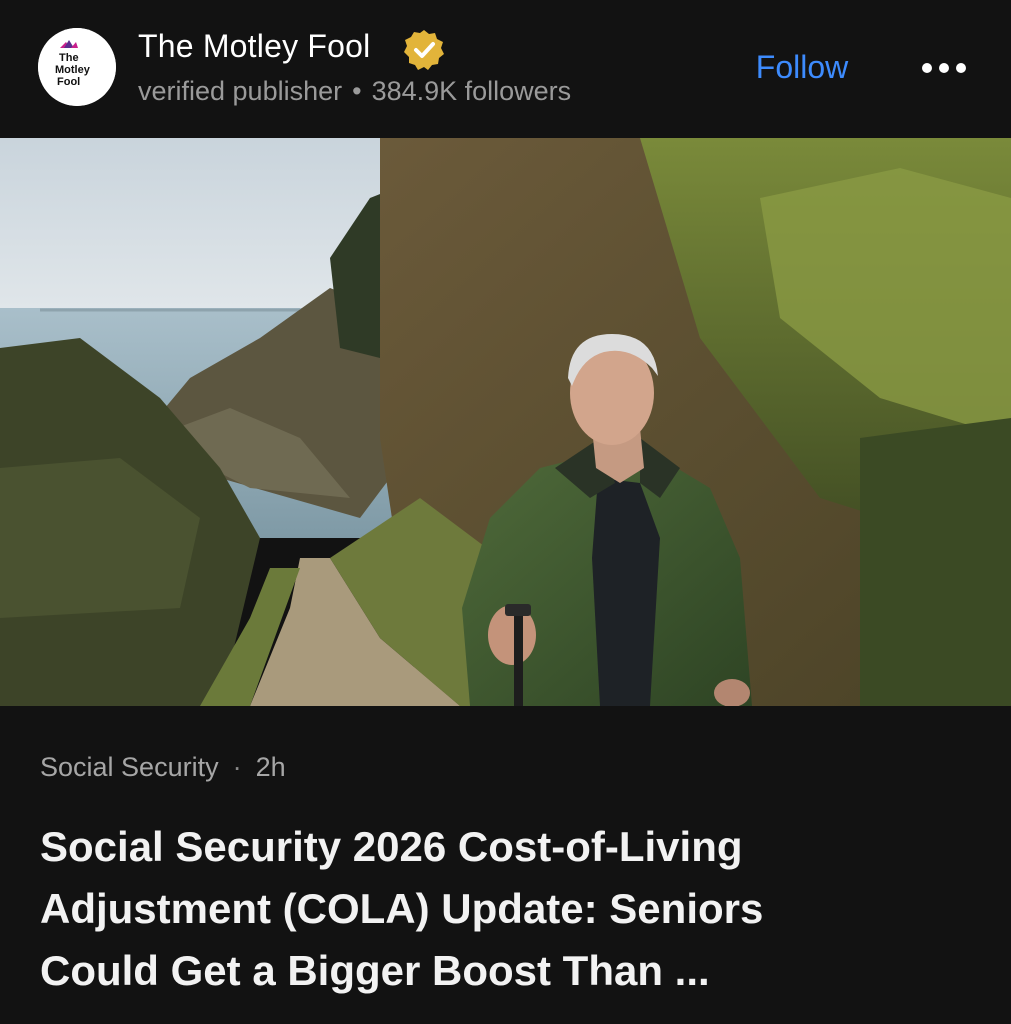  What do you see at coordinates (240, 91) in the screenshot?
I see `verification-label: verified publisher` at bounding box center [240, 91].